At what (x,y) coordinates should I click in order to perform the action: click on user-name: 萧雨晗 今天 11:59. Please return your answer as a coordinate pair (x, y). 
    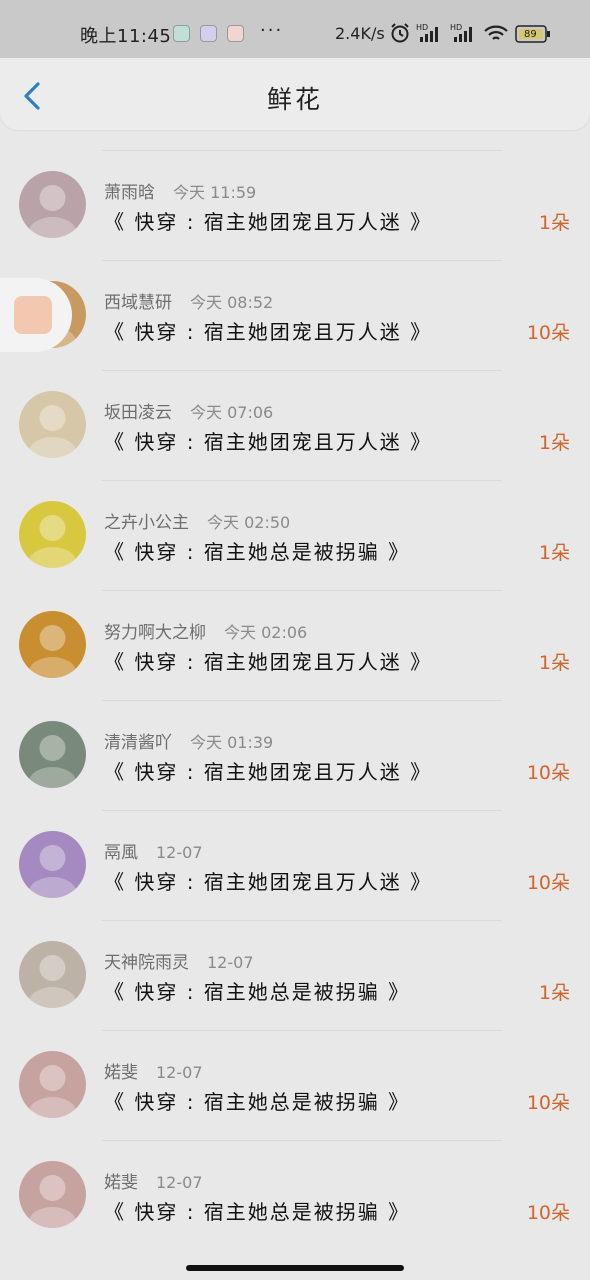
    Looking at the image, I should click on (180, 190).